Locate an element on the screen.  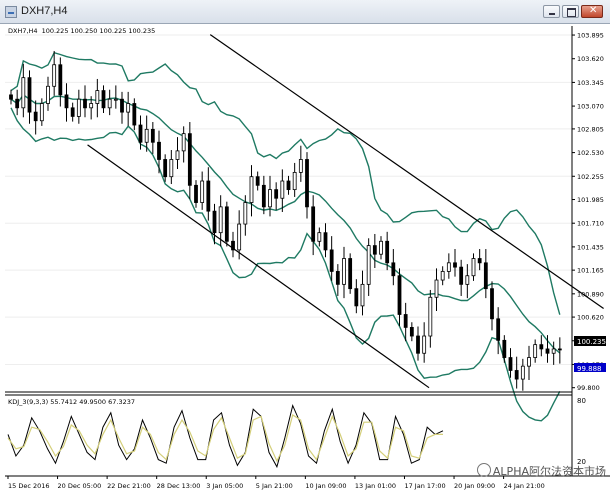
time-tick-label: 24 Jan 21:00 is located at coordinates (524, 486).